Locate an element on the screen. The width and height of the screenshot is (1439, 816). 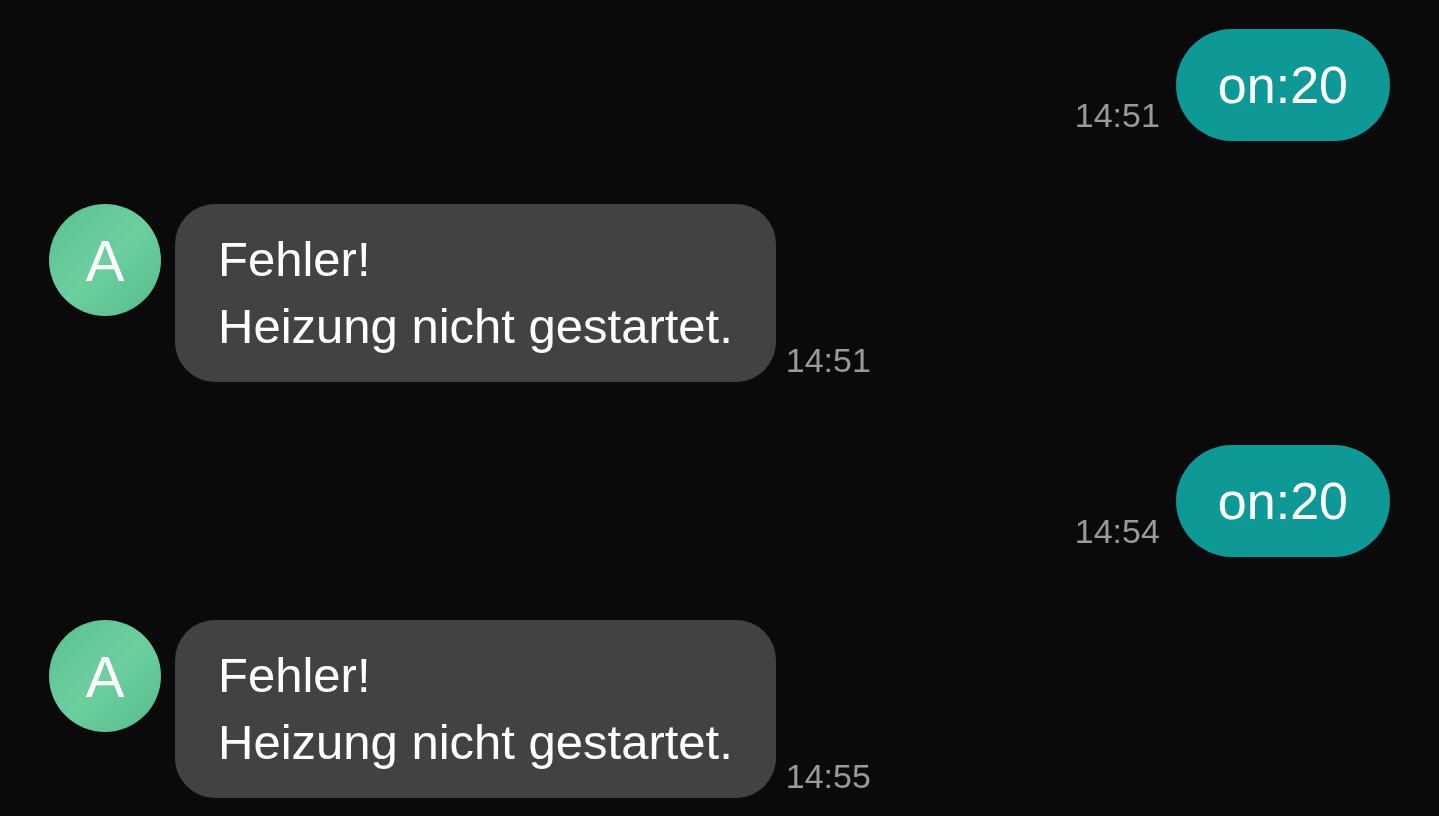
message-time: 14:55 is located at coordinates (828, 776).